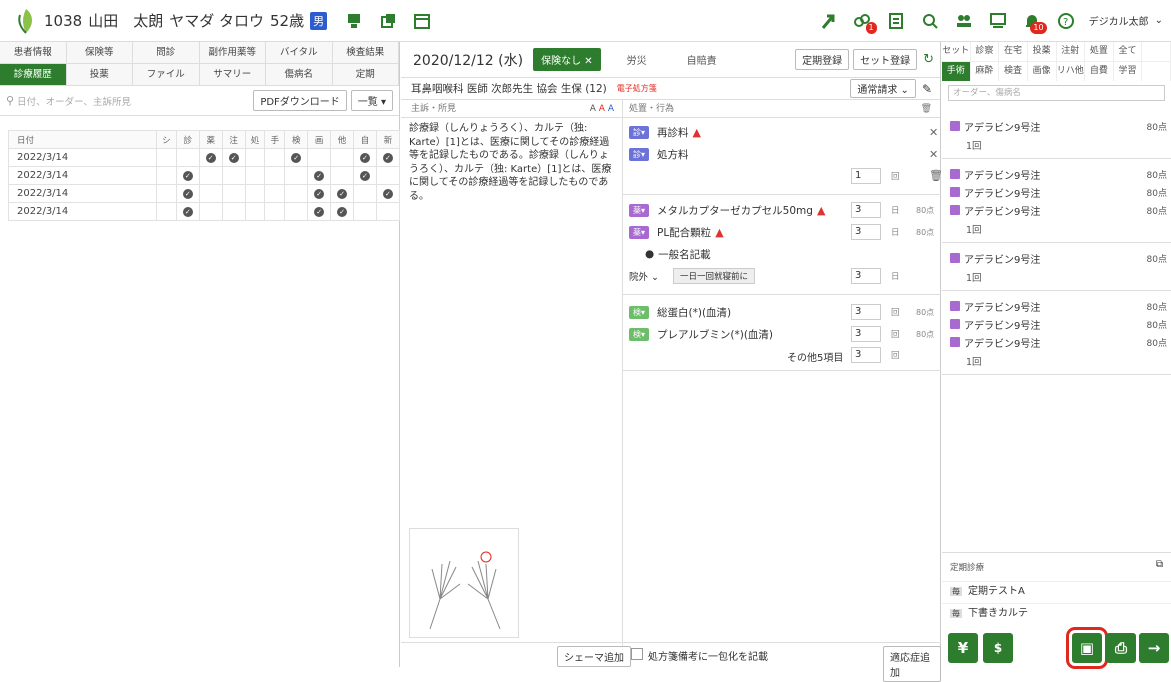 This screenshot has width=1171, height=682. I want to click on rtab-surgery: 手術, so click(956, 71).